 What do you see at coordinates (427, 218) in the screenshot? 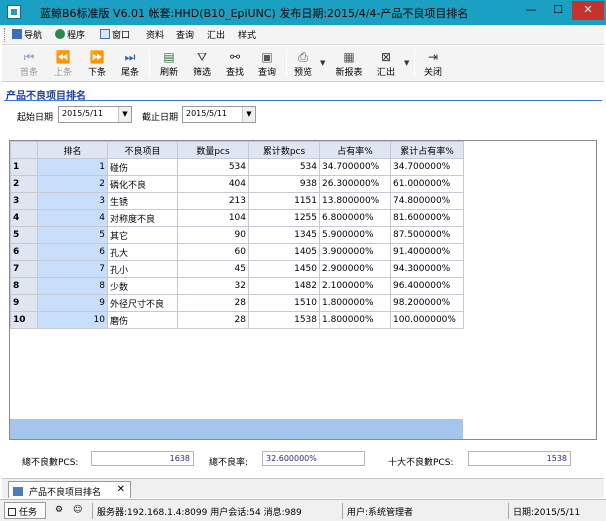
I see `cum-share-cell: 81.600000%` at bounding box center [427, 218].